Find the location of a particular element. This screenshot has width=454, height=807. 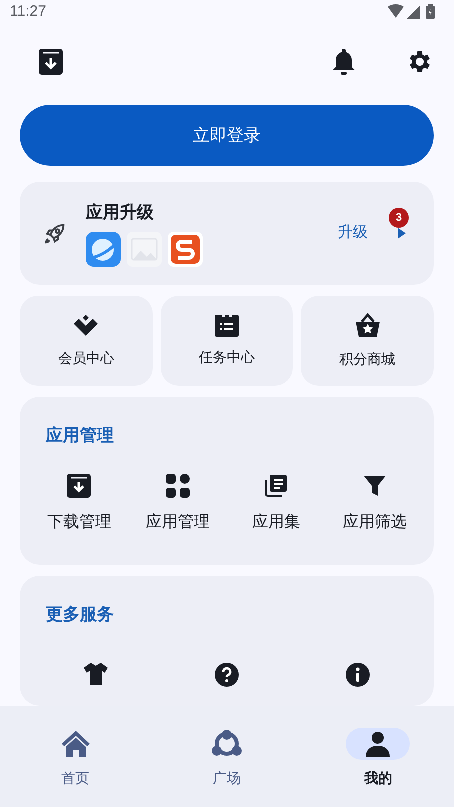

shopping-basket-icon is located at coordinates (367, 325).